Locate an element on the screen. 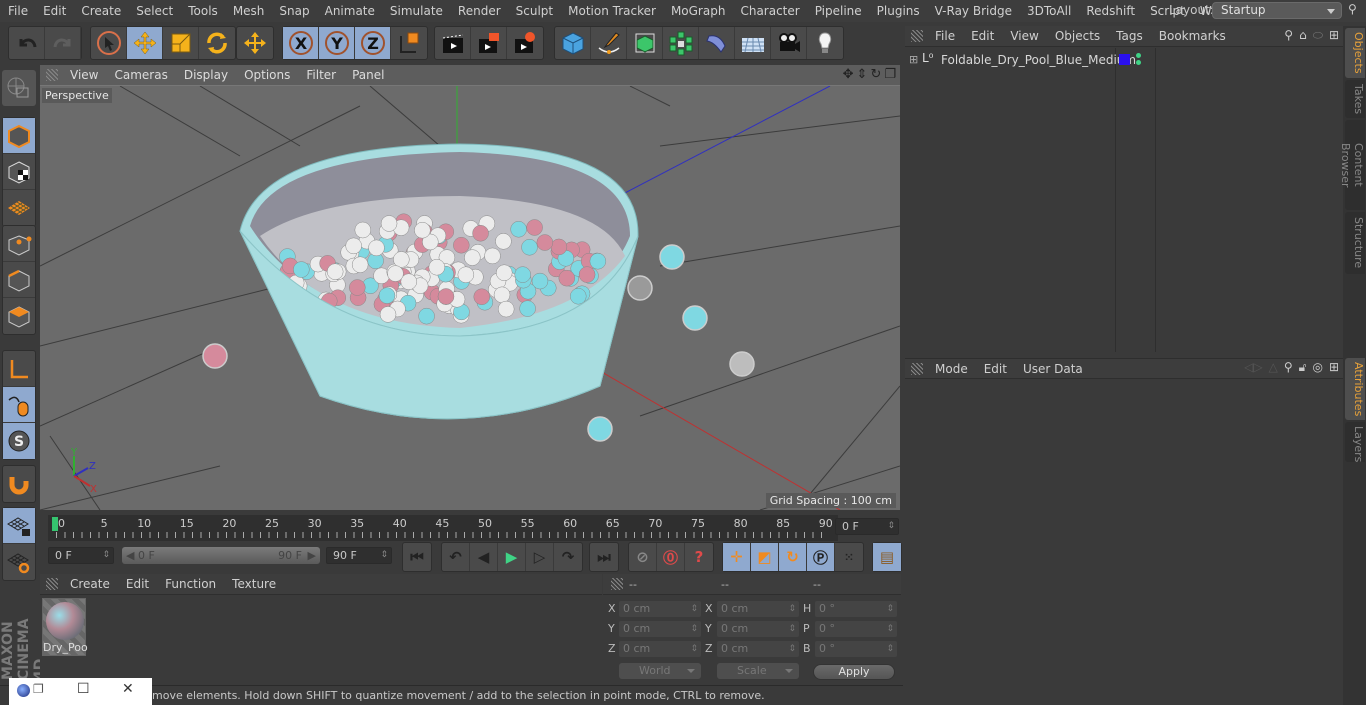 This screenshot has height=705, width=1366. add-spline-button is located at coordinates (609, 43).